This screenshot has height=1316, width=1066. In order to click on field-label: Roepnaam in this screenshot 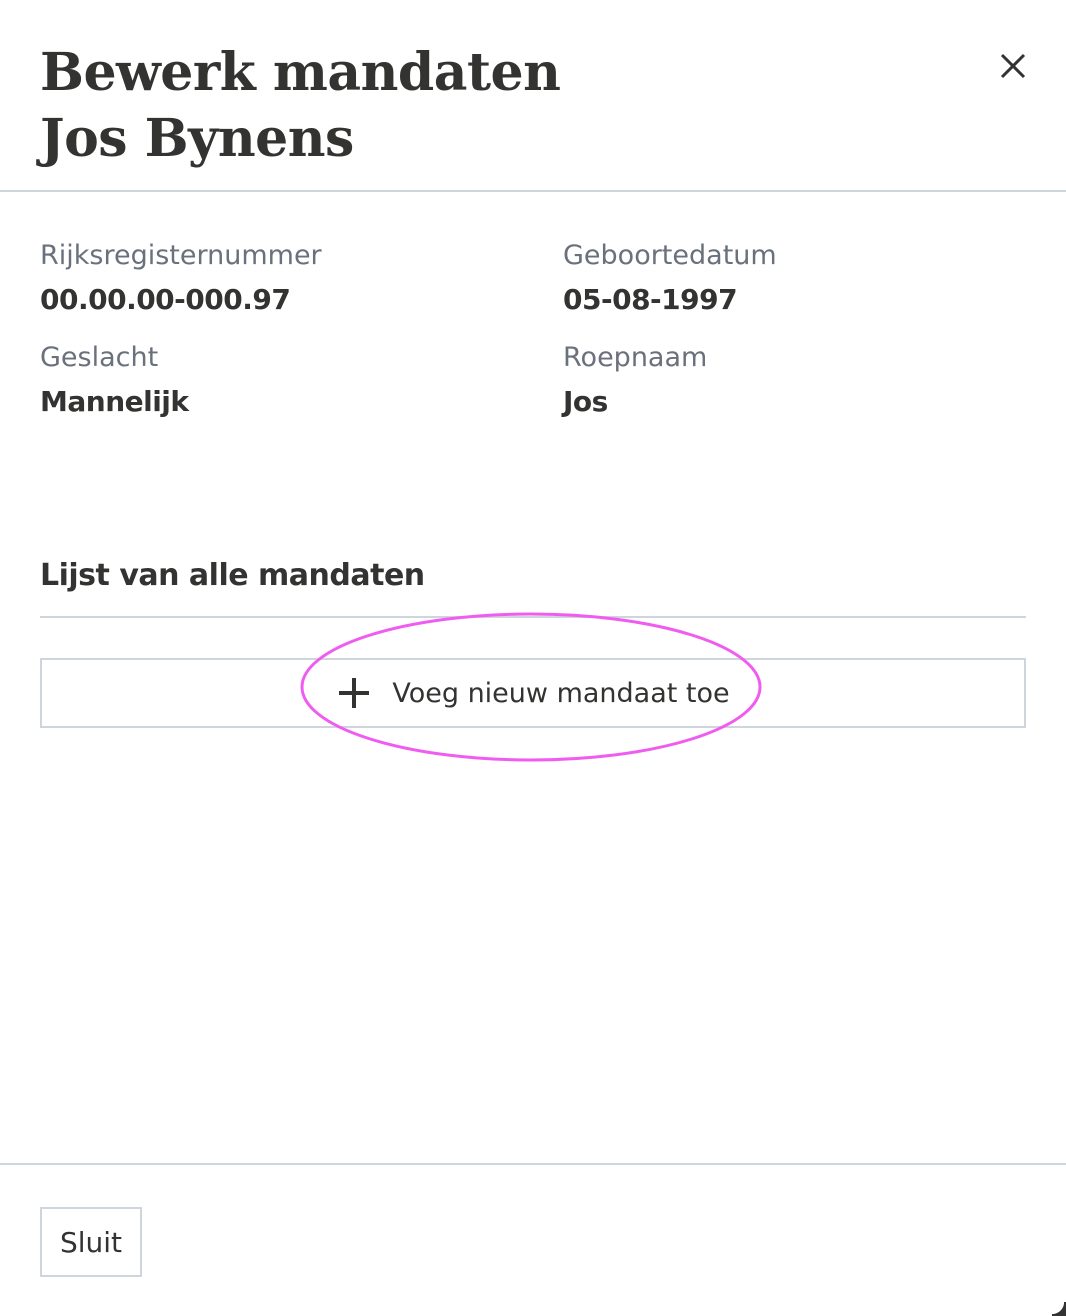, I will do `click(635, 357)`.